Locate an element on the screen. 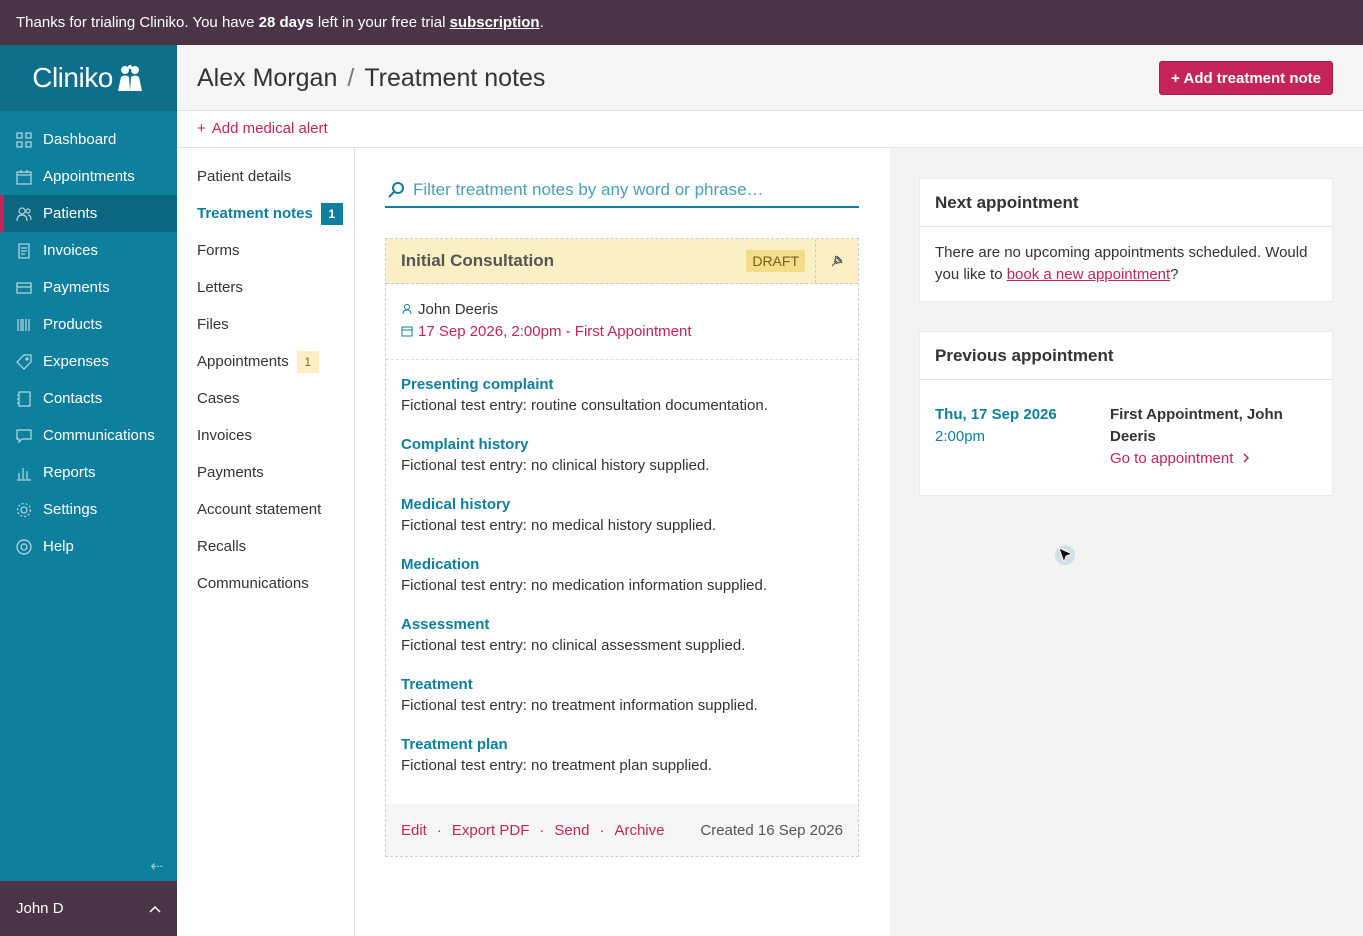 The height and width of the screenshot is (936, 1363). subnav-item-appointments: Appointments 1 is located at coordinates (265, 361).